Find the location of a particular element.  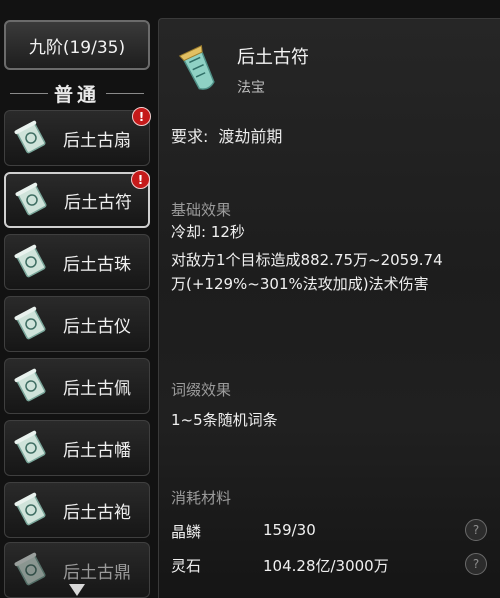

item-slot: 后土古珠 is located at coordinates (77, 262).